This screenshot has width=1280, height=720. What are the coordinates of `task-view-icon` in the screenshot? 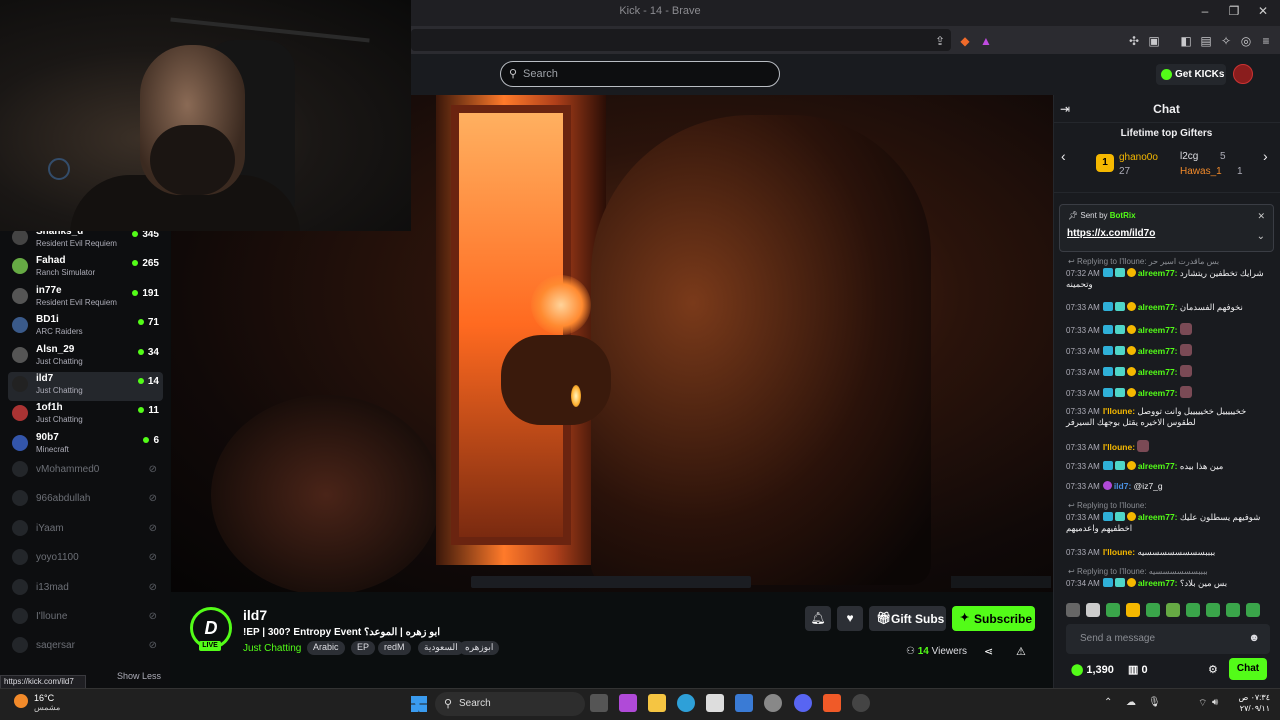 It's located at (599, 703).